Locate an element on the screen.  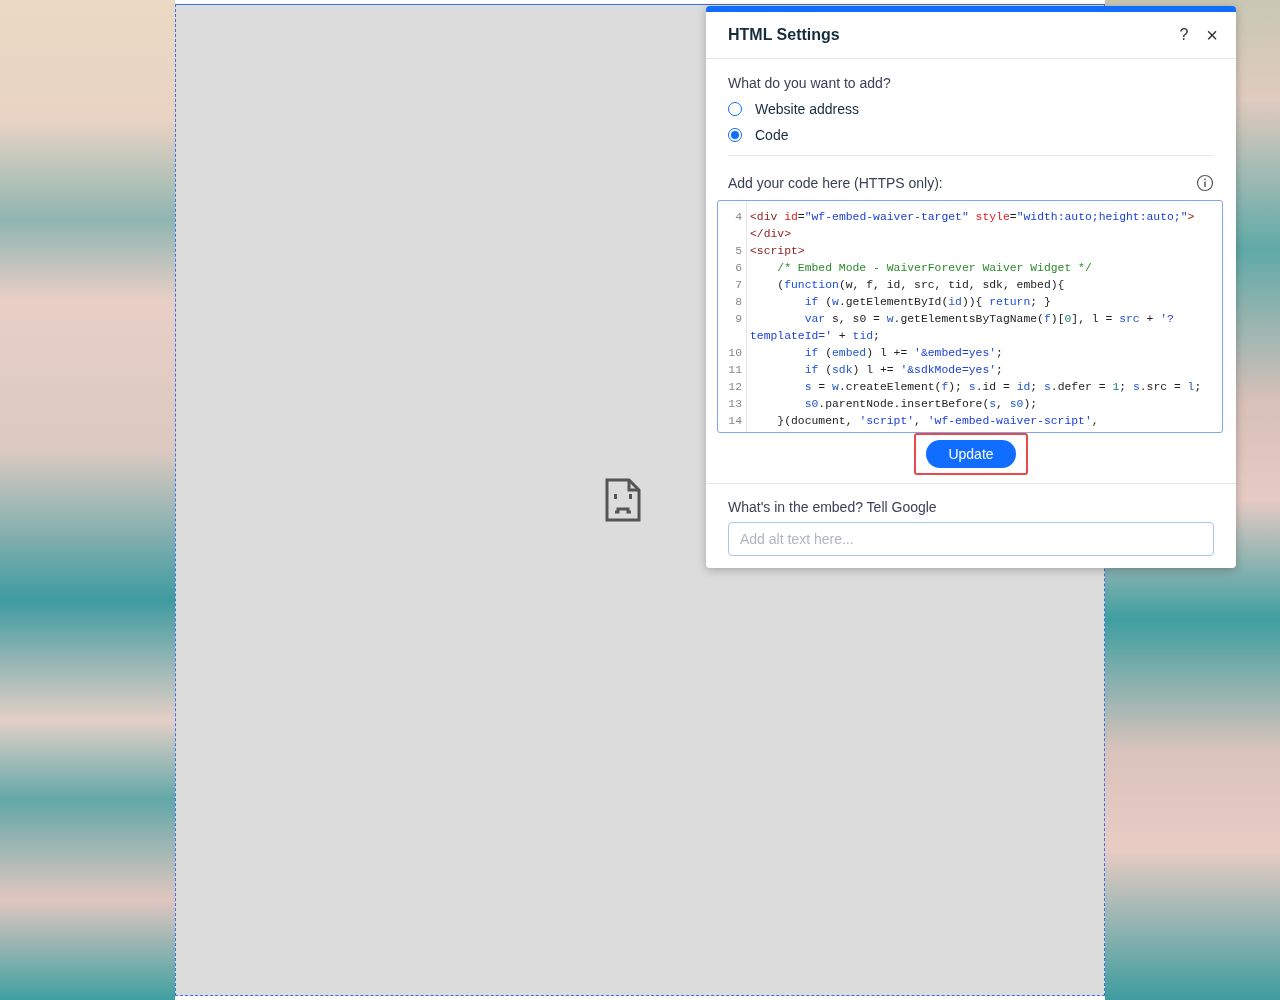
code-line: (function(w, f, id, src, tid, sdk, embed){ is located at coordinates (920, 285).